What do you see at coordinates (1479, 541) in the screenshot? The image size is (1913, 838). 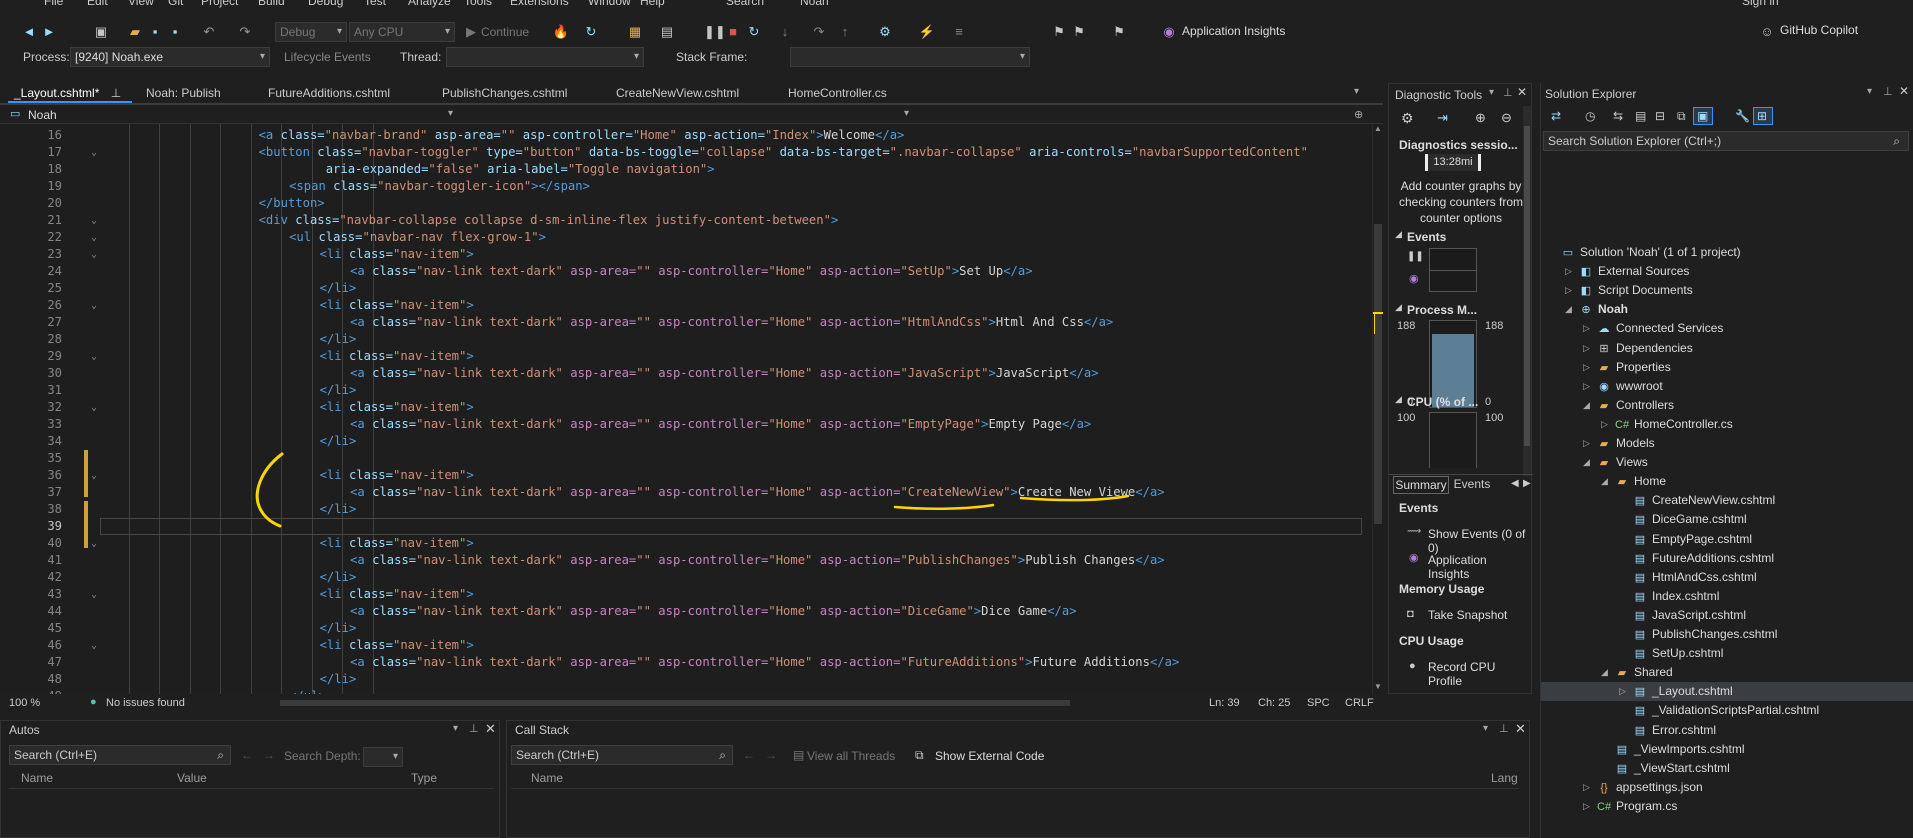 I see `show-events-link: Show Events (0 of 0)` at bounding box center [1479, 541].